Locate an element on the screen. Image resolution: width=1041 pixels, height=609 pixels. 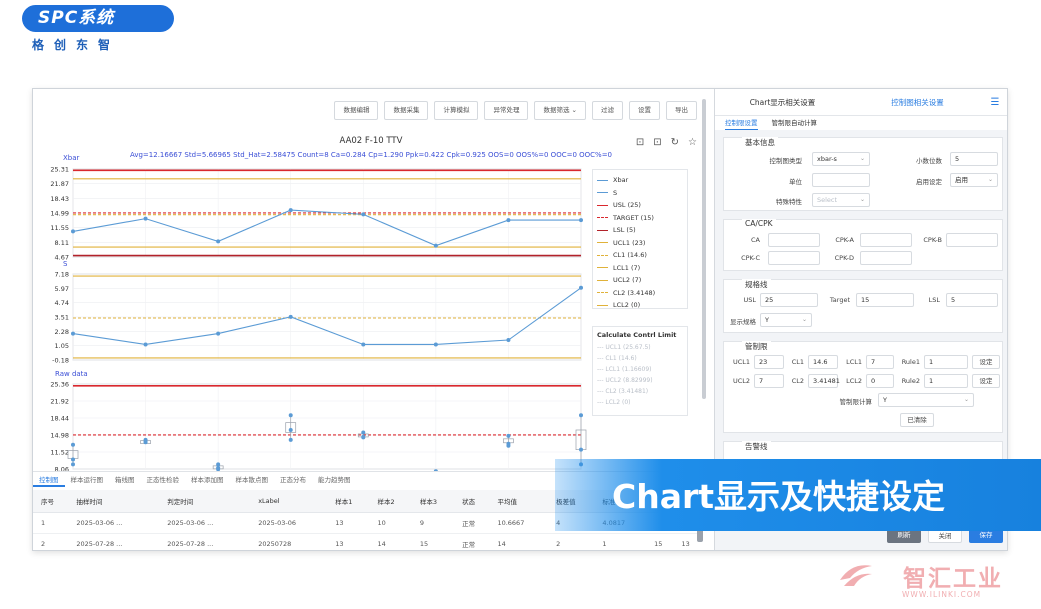
legend-item: USL (25) is located at coordinates (640, 205).